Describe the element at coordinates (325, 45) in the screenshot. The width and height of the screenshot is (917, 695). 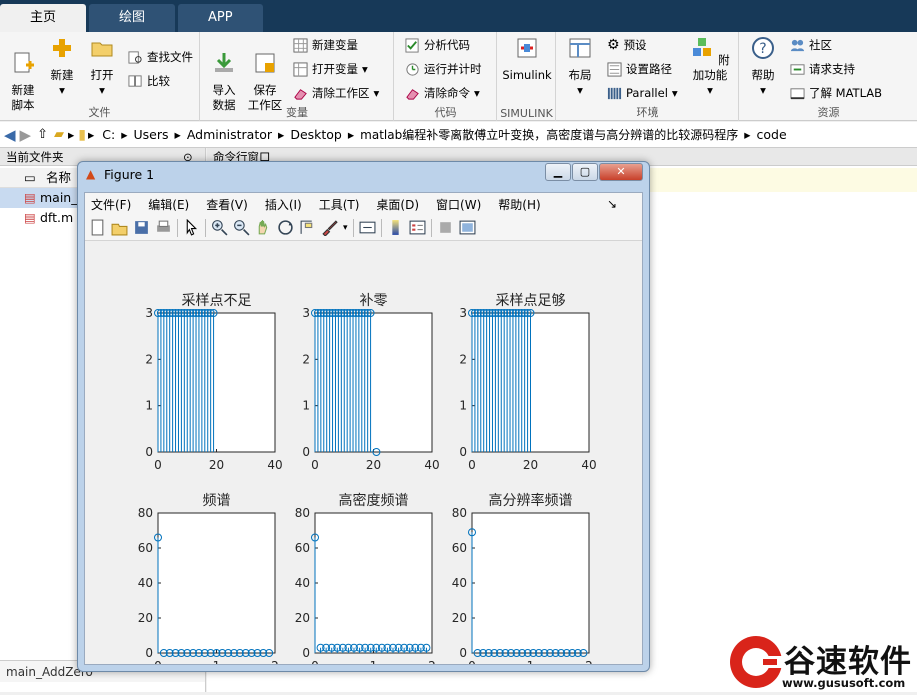
I see `new-variable-button: 新建变量` at that location.